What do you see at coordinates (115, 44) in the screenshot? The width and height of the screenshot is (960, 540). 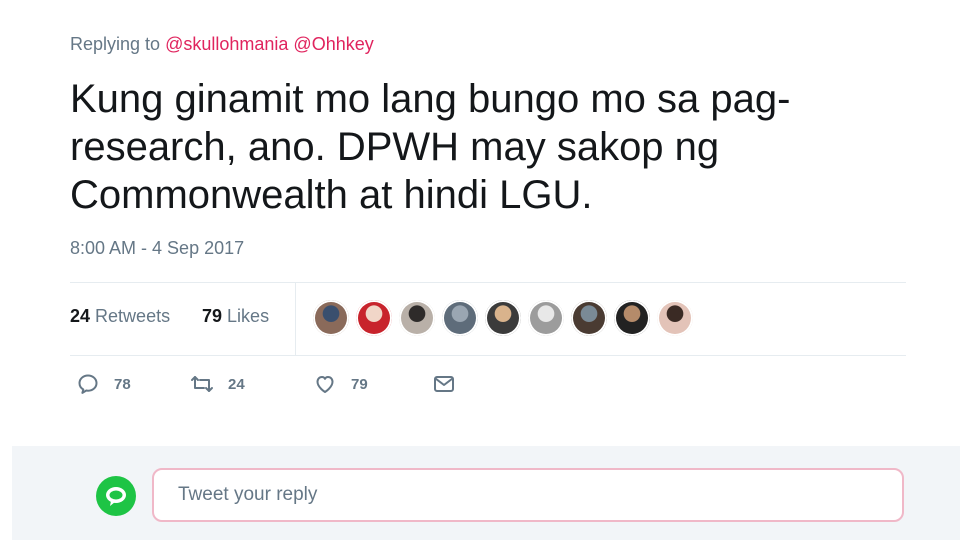 I see `replying-to-prefix: Replying to` at bounding box center [115, 44].